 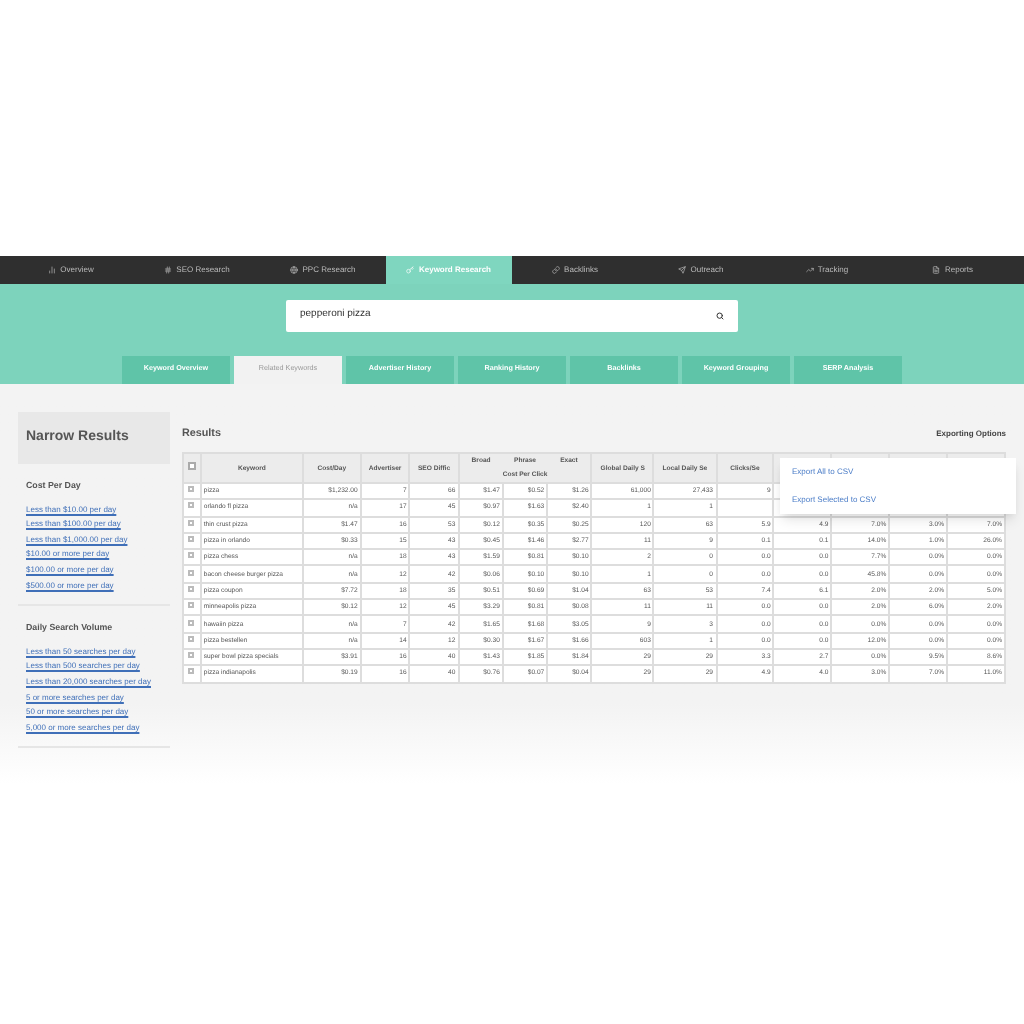 What do you see at coordinates (410, 270) in the screenshot?
I see `key-icon` at bounding box center [410, 270].